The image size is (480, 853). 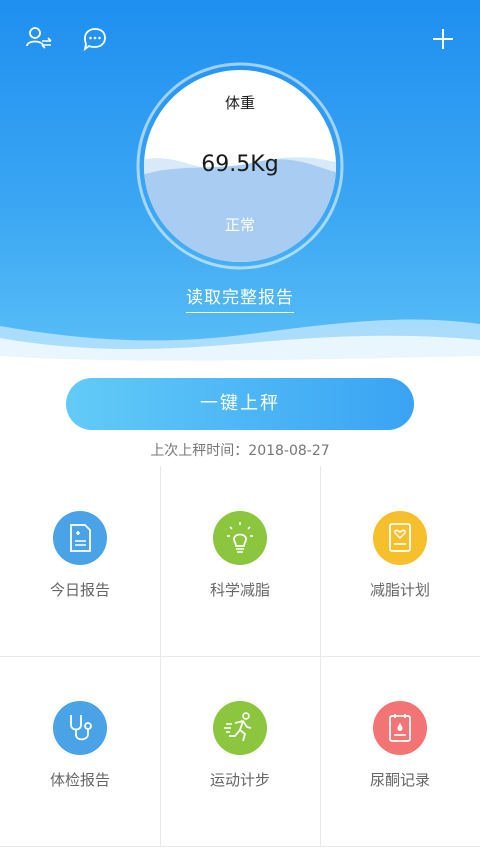 I want to click on wave-decoration, so click(x=240, y=344).